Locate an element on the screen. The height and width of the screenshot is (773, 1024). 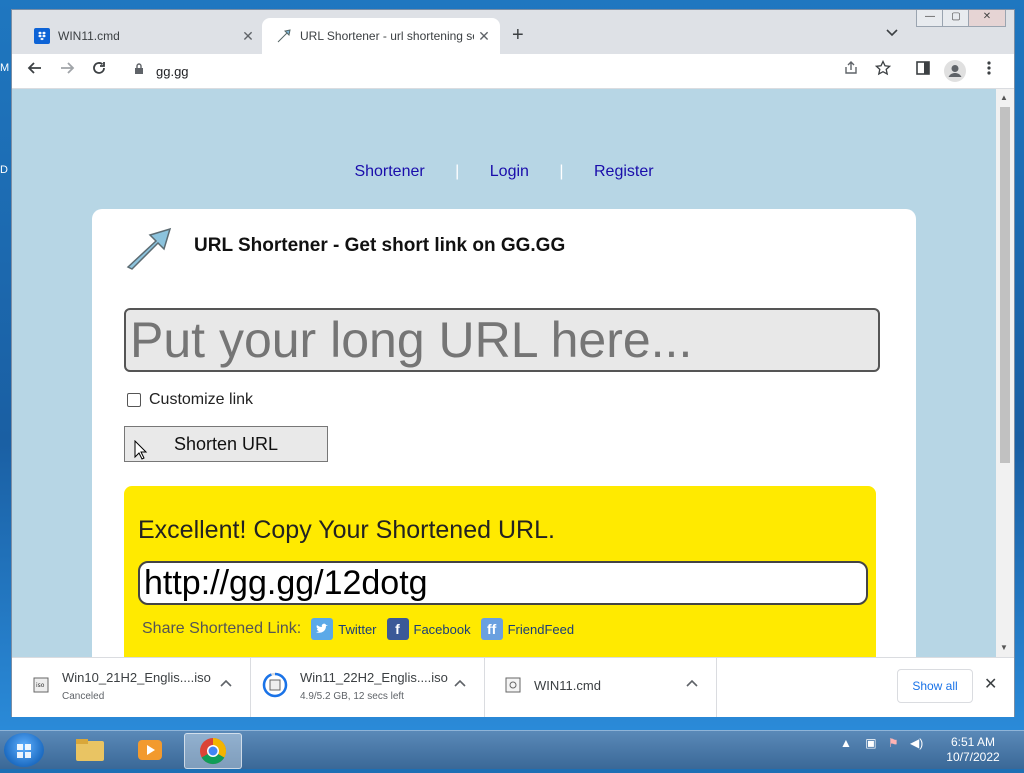
folder-icon is located at coordinates (90, 750).